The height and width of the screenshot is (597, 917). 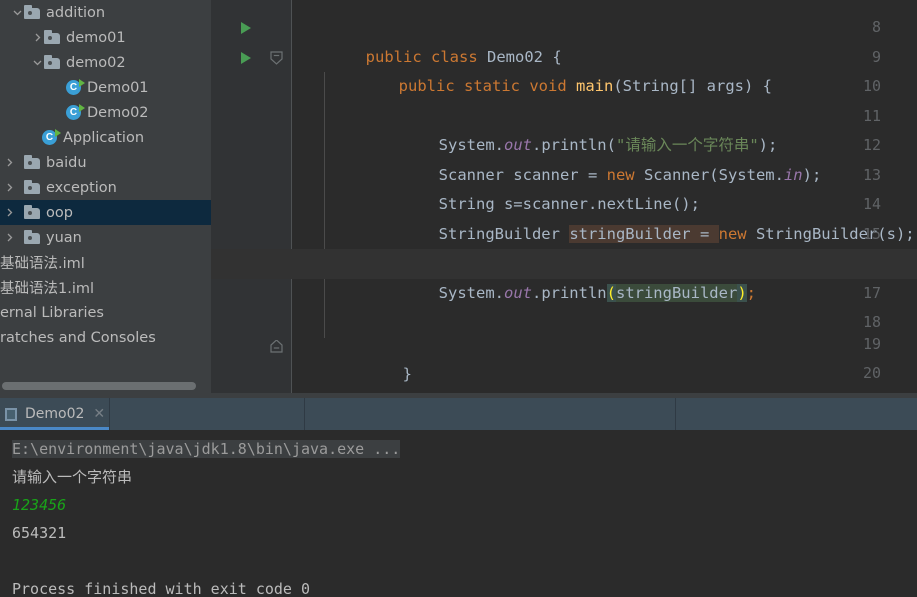 What do you see at coordinates (39, 505) in the screenshot?
I see `console-line-user-input: 123456` at bounding box center [39, 505].